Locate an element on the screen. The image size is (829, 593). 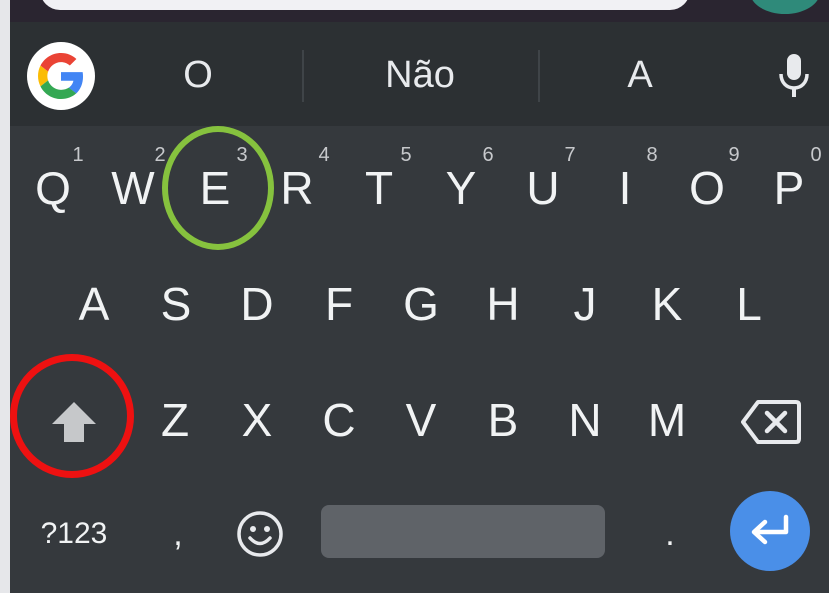
space-bar is located at coordinates (463, 531).